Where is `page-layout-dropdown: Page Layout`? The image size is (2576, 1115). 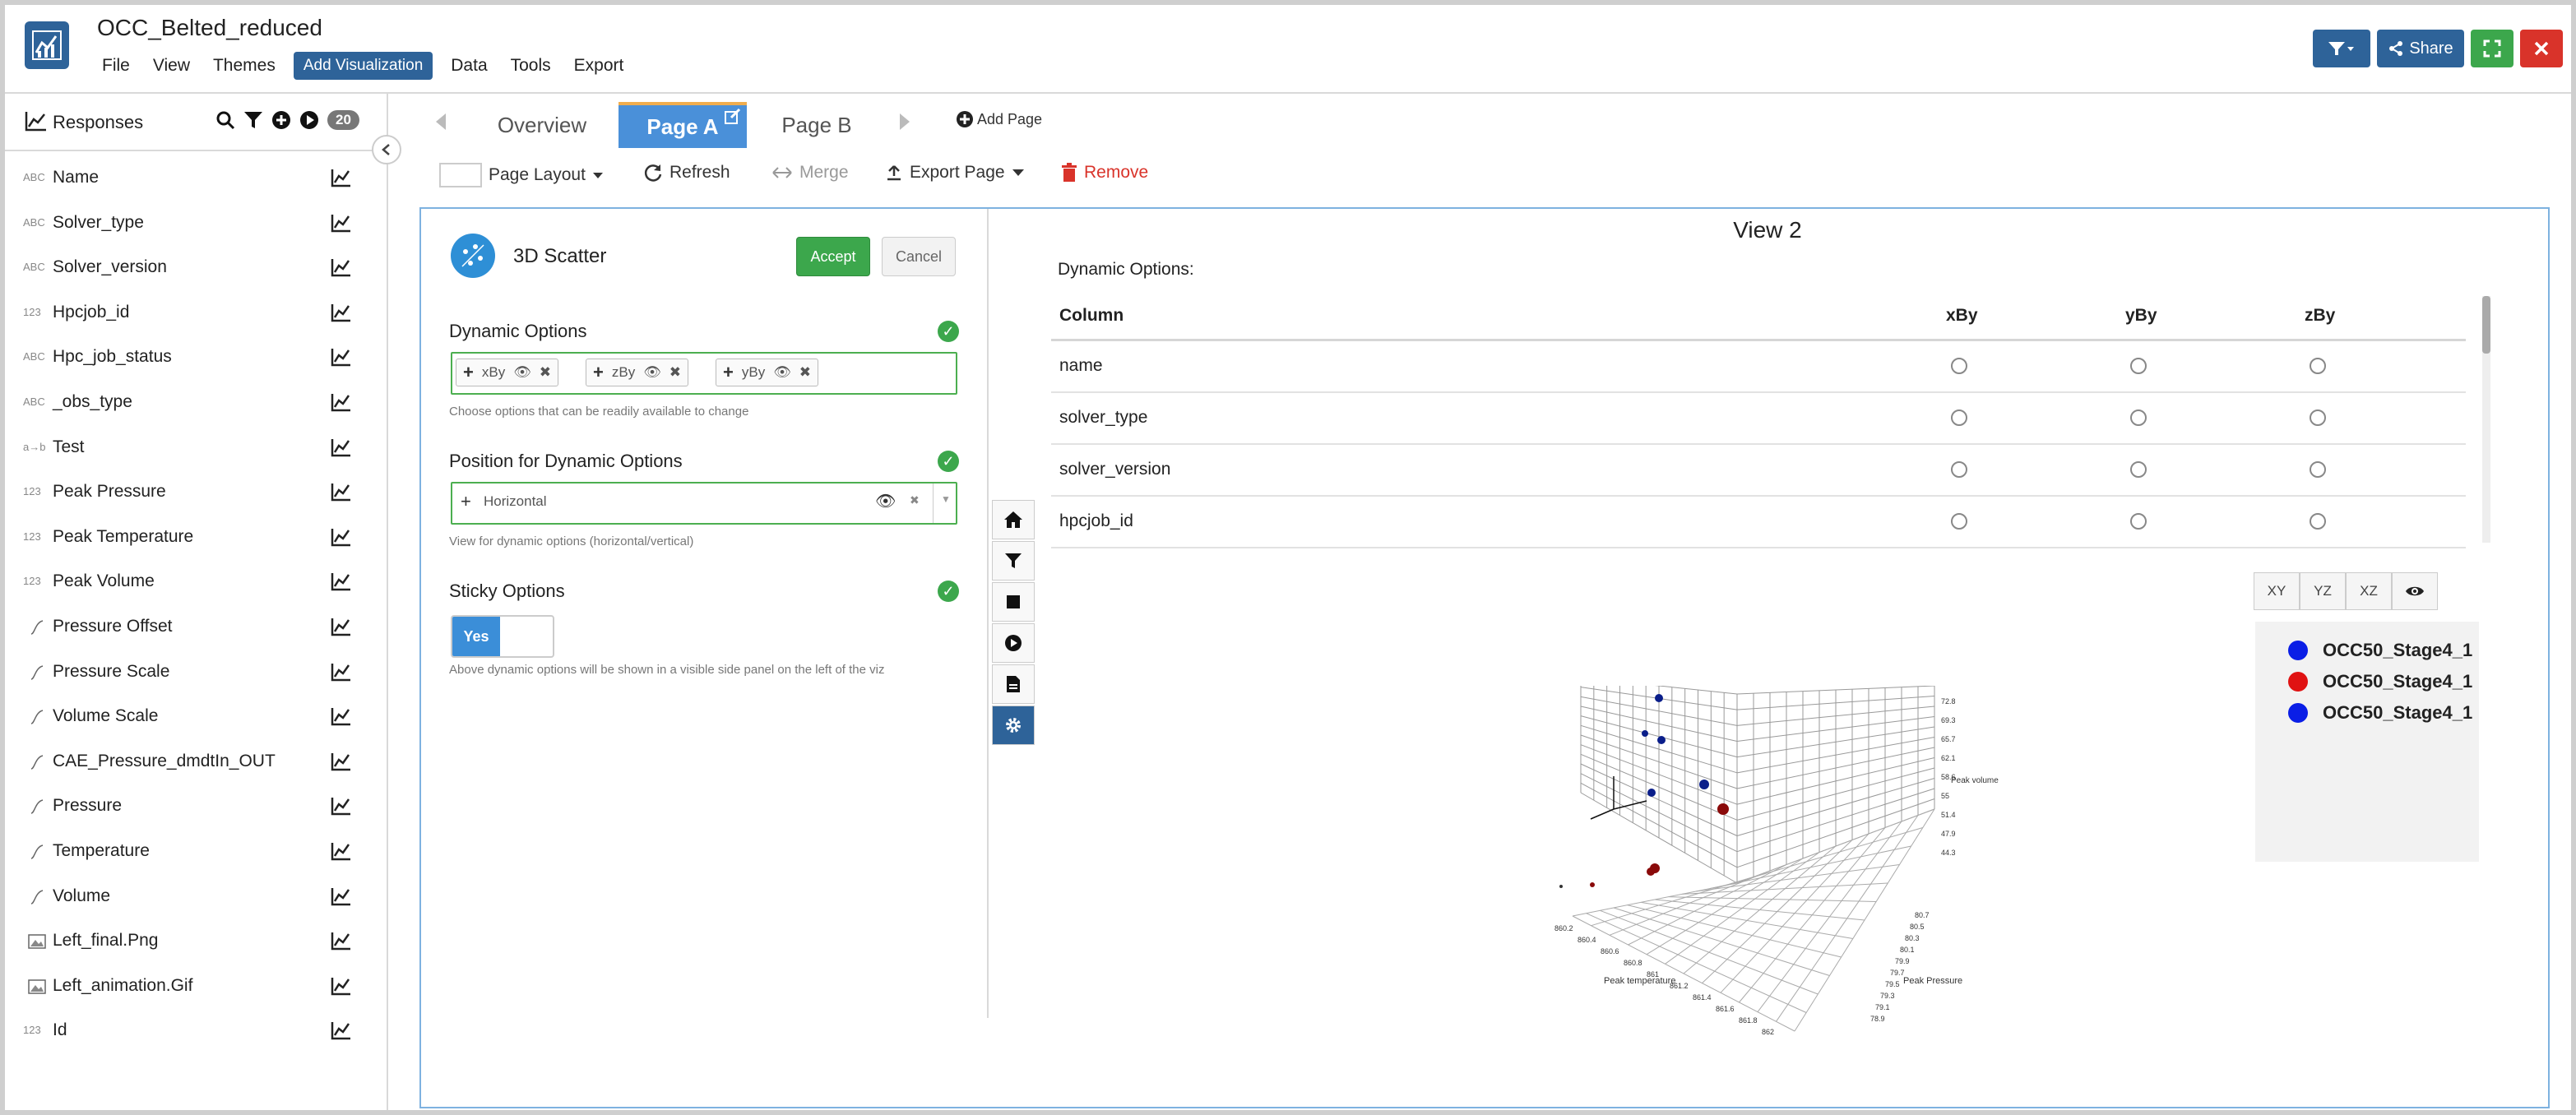 page-layout-dropdown: Page Layout is located at coordinates (522, 175).